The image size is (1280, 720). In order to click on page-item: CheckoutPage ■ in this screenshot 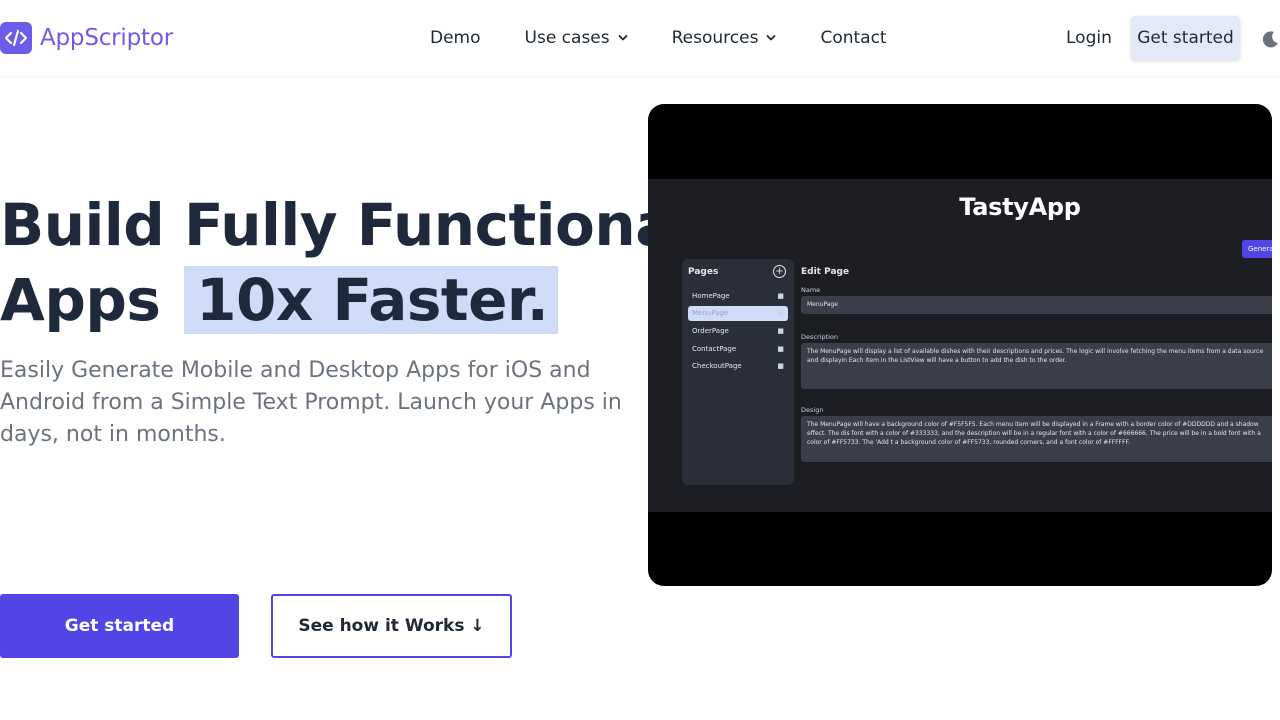, I will do `click(738, 366)`.